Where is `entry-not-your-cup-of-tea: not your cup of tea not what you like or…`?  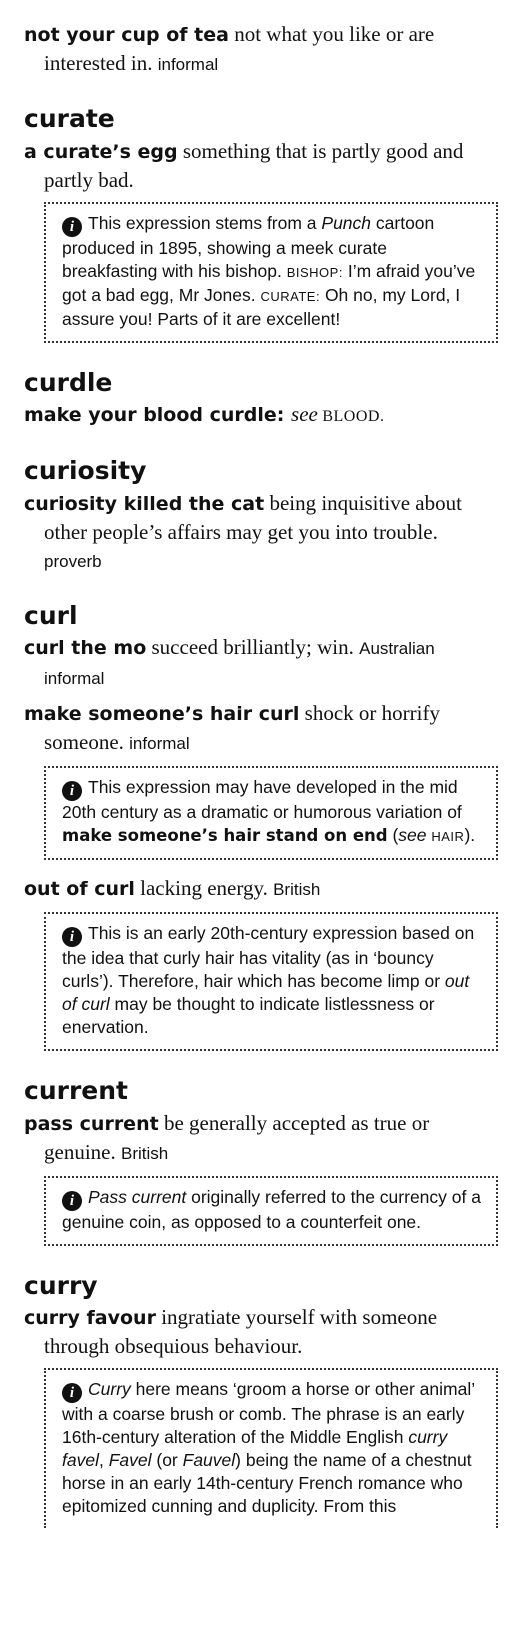
entry-not-your-cup-of-tea: not your cup of tea not what you like or… is located at coordinates (261, 49).